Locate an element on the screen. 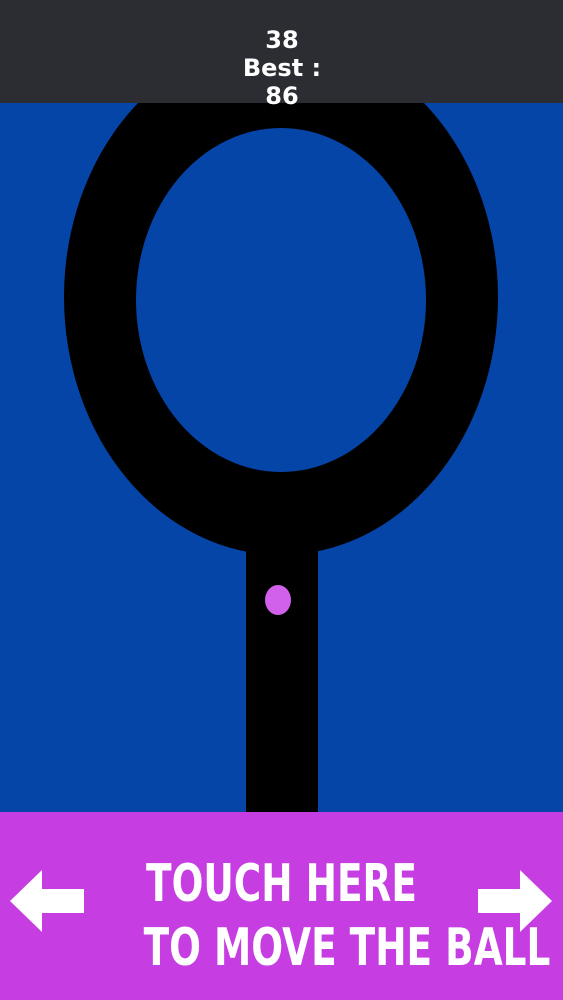  stem-track is located at coordinates (282, 666).